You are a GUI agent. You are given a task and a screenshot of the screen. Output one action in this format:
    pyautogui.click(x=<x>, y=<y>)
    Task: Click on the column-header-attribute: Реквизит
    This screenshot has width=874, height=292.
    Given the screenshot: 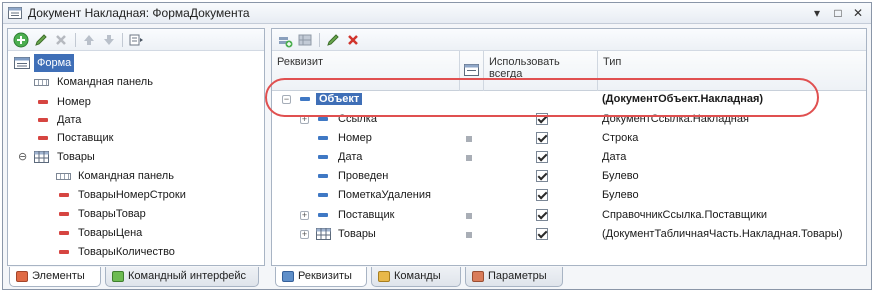 What is the action you would take?
    pyautogui.click(x=366, y=71)
    